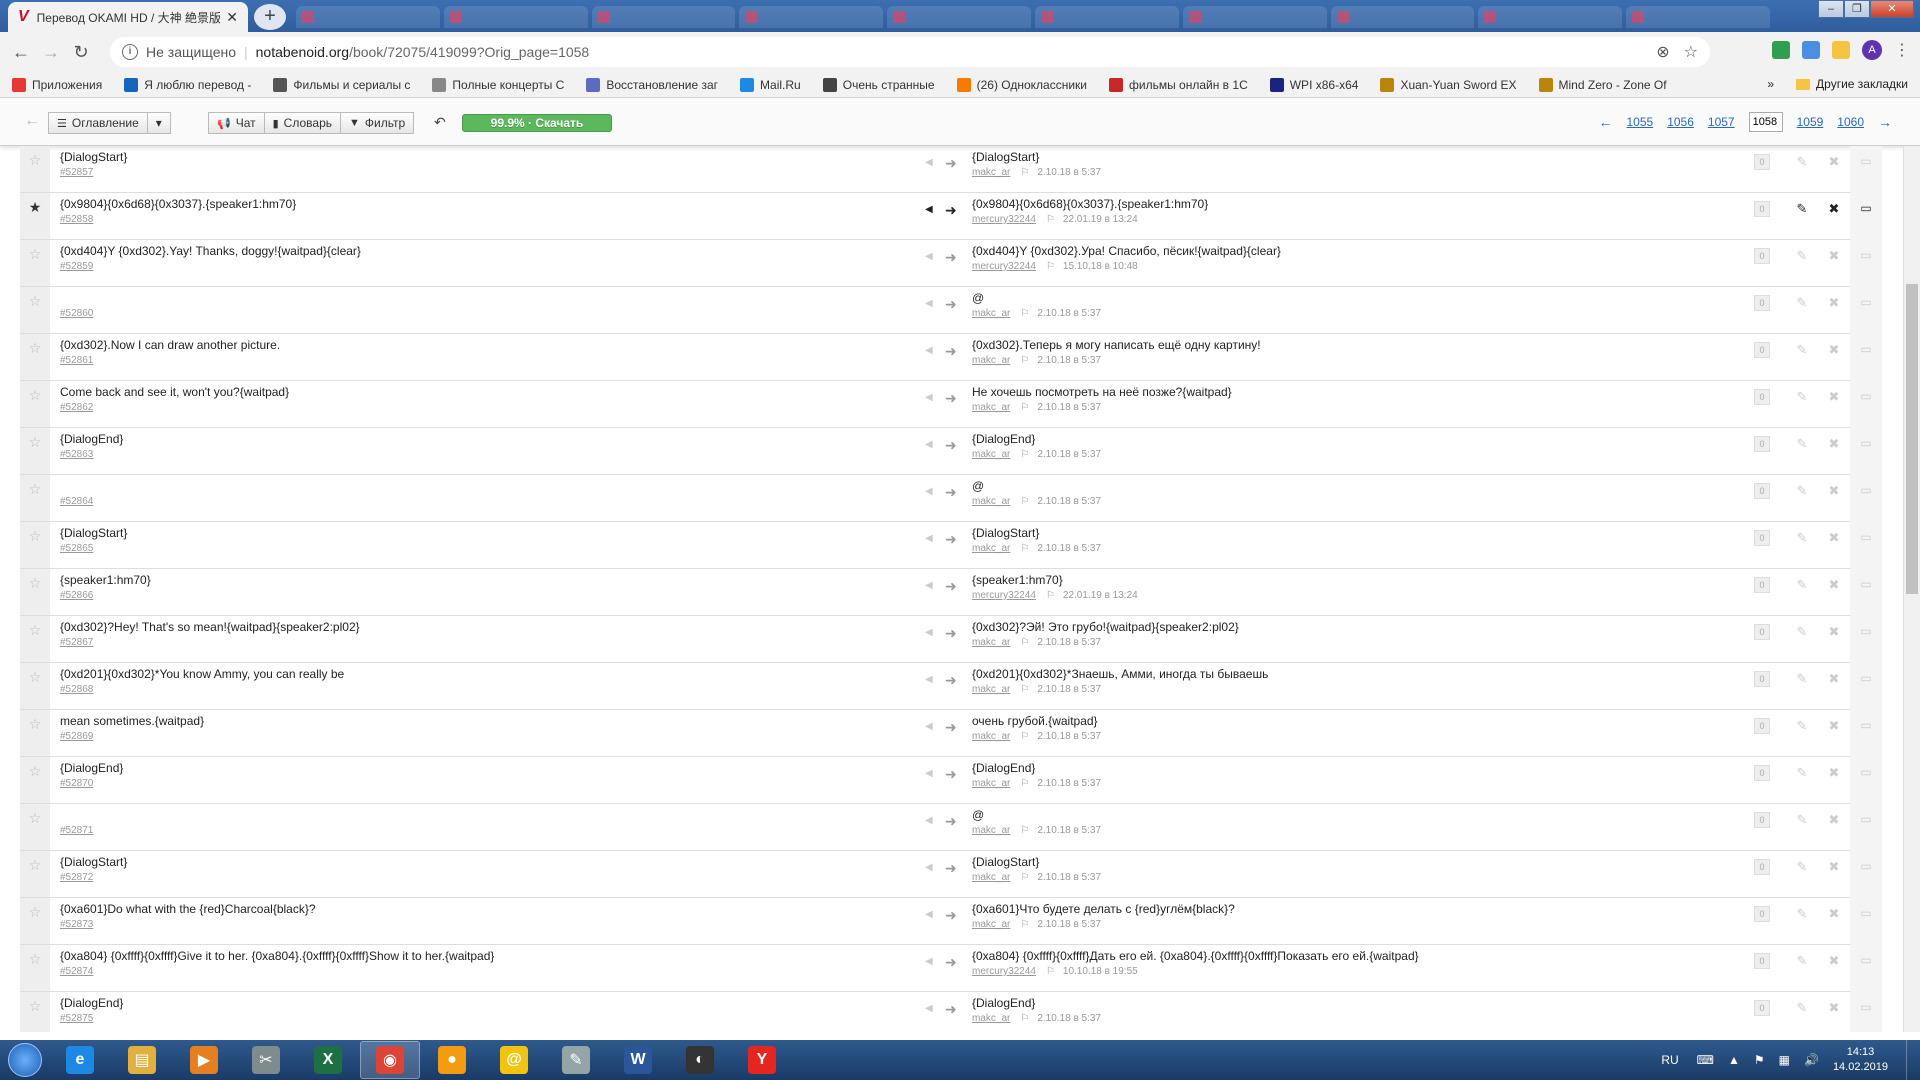 The height and width of the screenshot is (1080, 1920). What do you see at coordinates (204, 1060) in the screenshot?
I see `taskbar-app-media-player: ▶` at bounding box center [204, 1060].